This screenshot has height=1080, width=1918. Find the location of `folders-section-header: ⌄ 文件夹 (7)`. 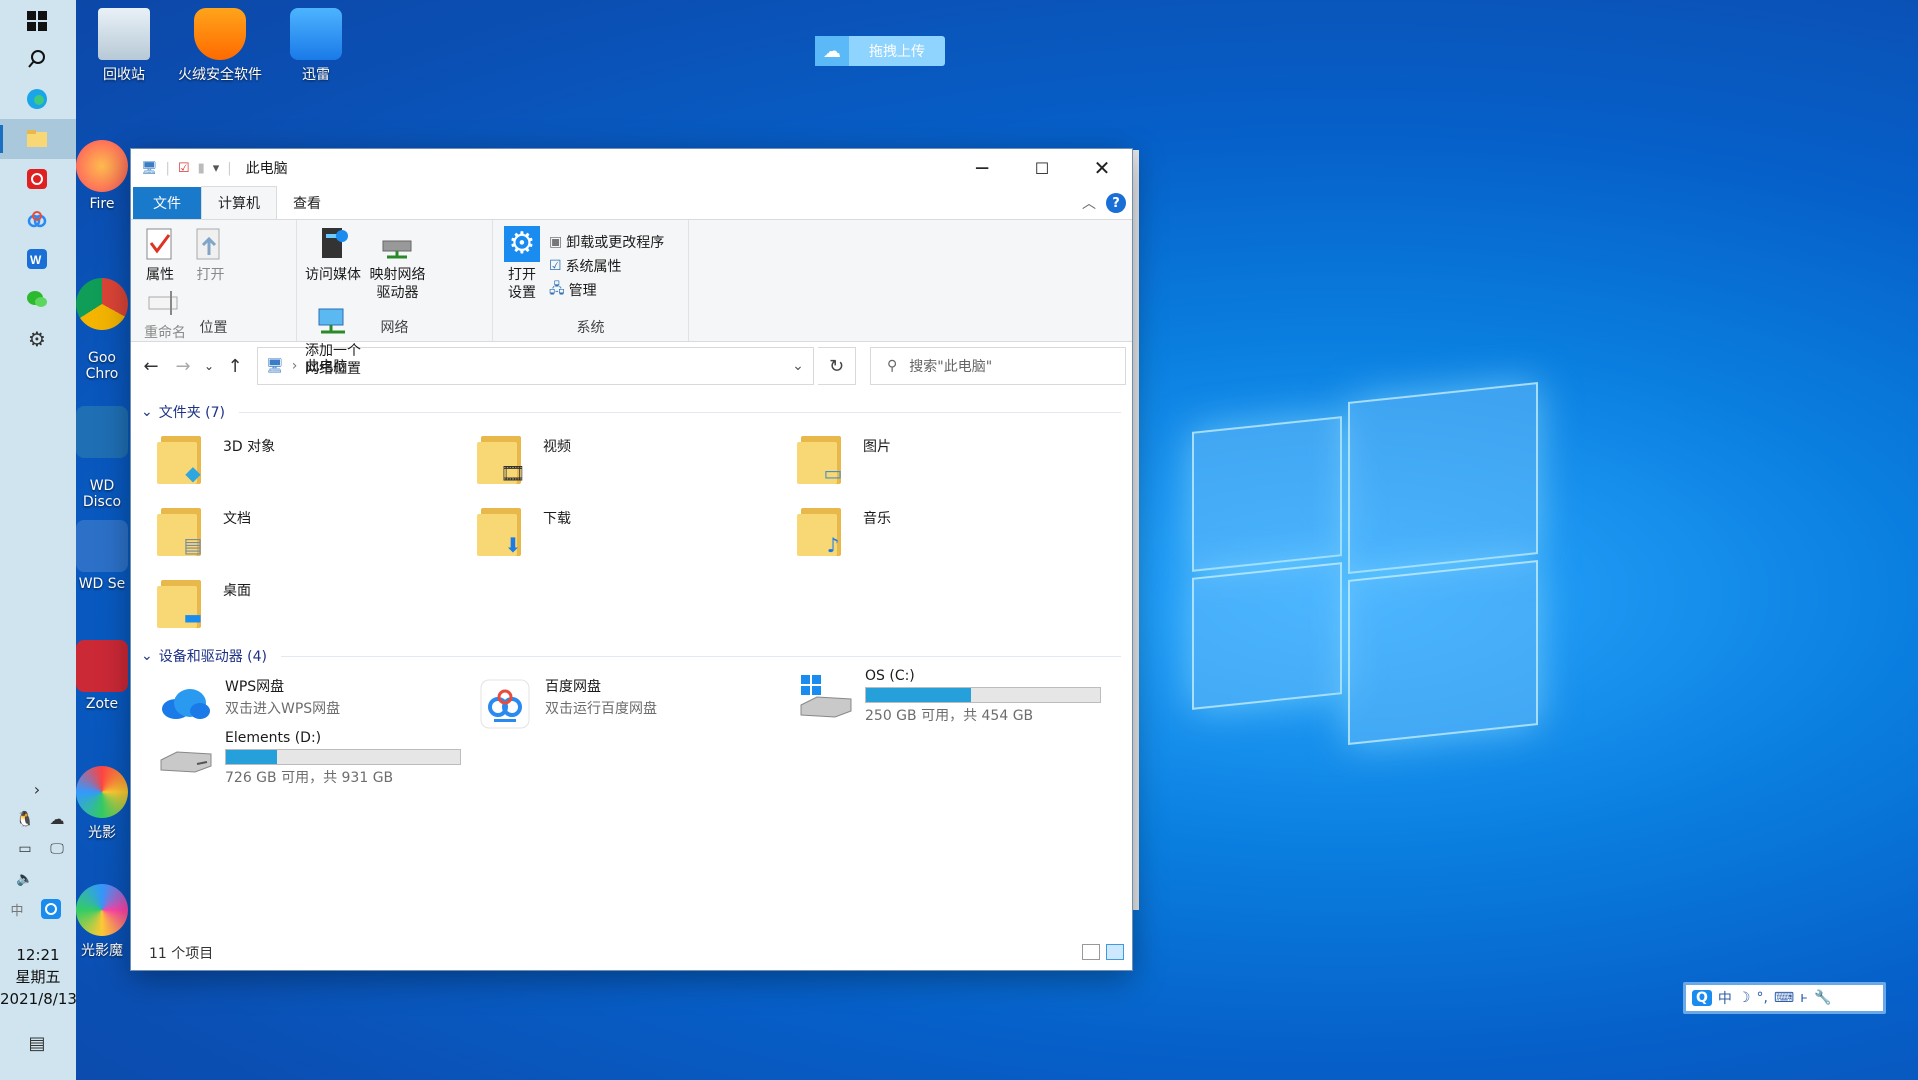

folders-section-header: ⌄ 文件夹 (7) is located at coordinates (631, 412).